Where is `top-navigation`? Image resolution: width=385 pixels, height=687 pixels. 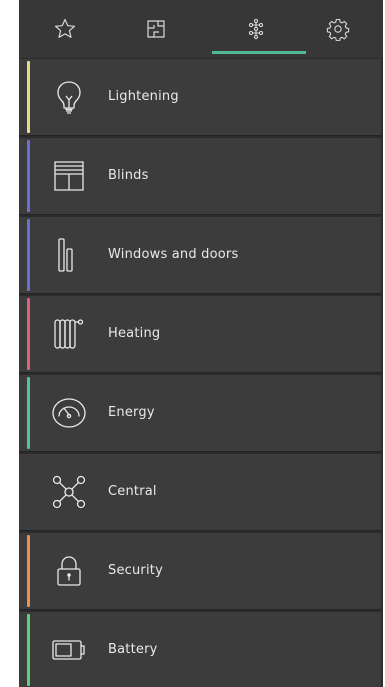 top-navigation is located at coordinates (201, 29).